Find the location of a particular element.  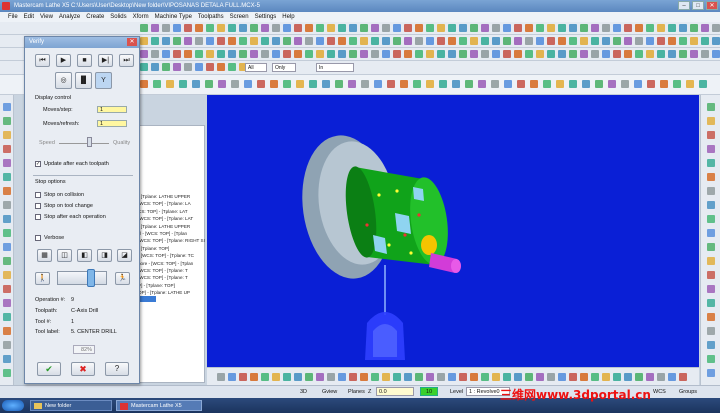

status-level-label: Level is located at coordinates (456, 392).